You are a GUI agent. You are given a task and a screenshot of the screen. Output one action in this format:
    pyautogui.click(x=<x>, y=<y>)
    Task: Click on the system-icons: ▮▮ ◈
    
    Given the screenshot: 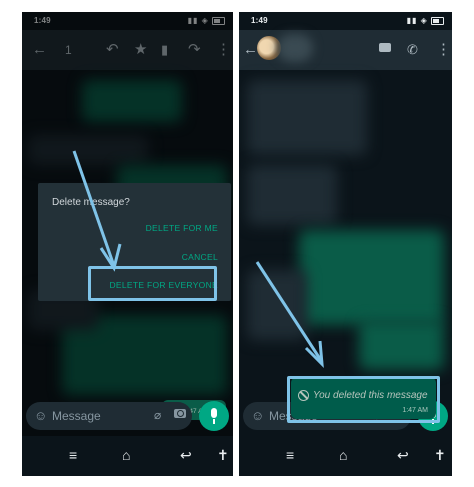 What is the action you would take?
    pyautogui.click(x=425, y=20)
    